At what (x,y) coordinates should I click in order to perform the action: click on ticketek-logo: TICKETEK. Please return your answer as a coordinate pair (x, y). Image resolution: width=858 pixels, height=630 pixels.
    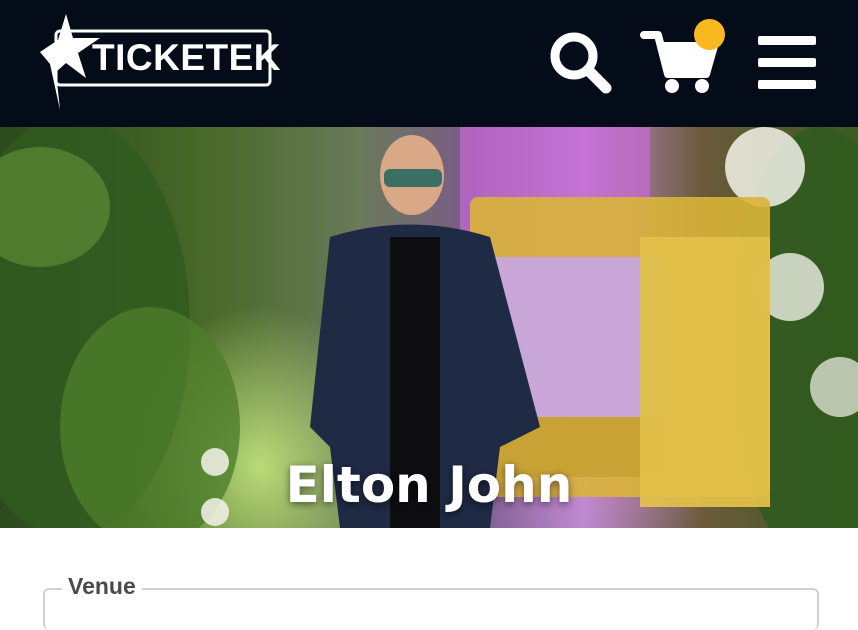
    Looking at the image, I should click on (160, 62).